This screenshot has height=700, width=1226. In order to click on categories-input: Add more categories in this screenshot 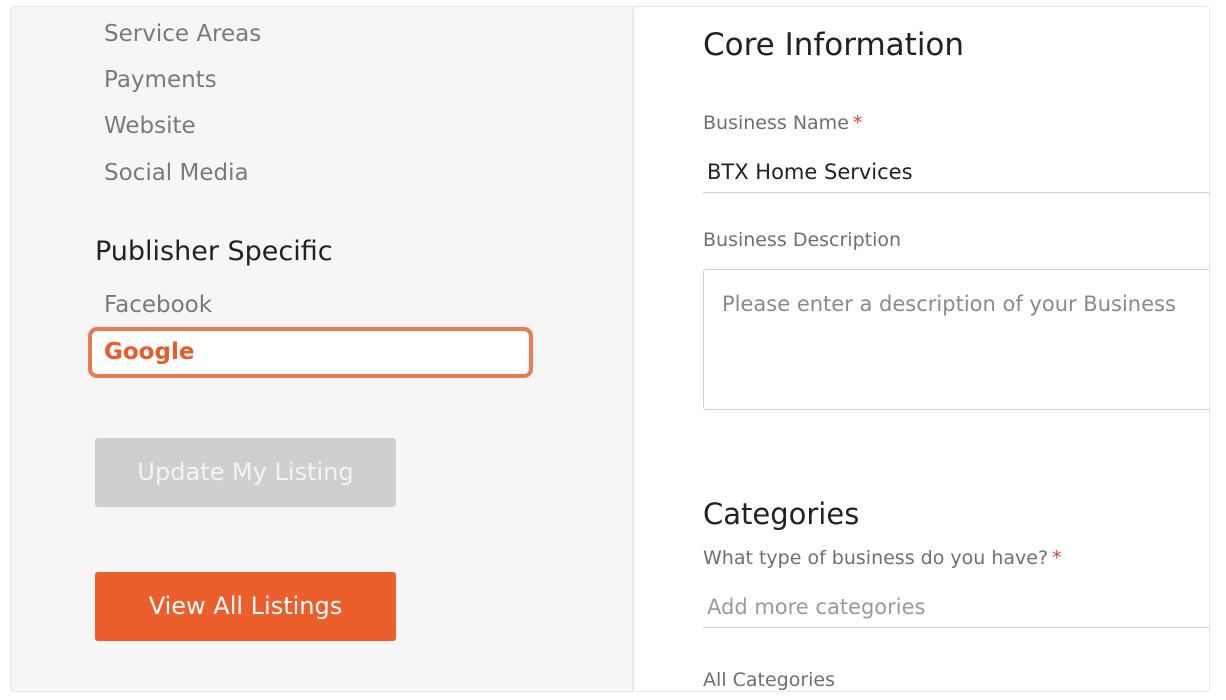, I will do `click(956, 607)`.